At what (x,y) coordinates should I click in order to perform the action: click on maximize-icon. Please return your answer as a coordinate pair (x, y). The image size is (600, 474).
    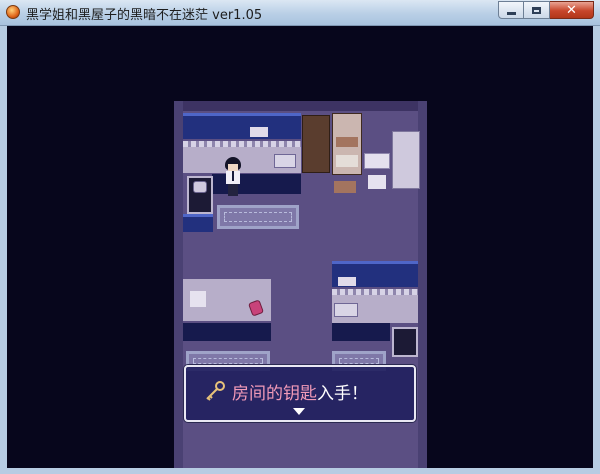
    Looking at the image, I should click on (536, 10).